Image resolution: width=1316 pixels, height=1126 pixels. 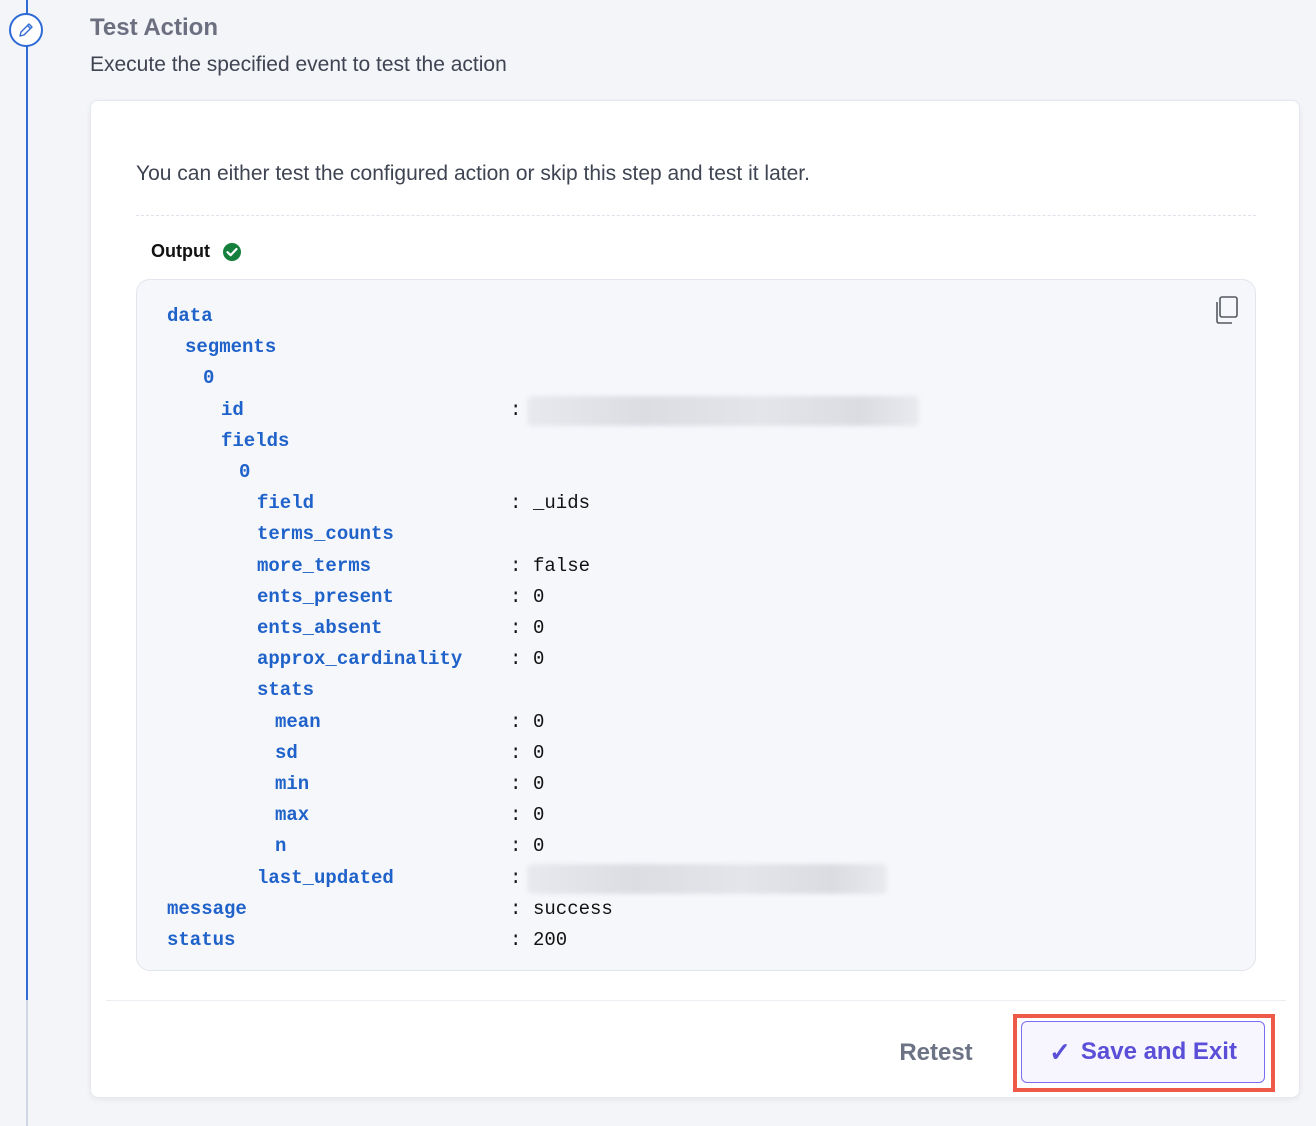 I want to click on output-key: ents_present, so click(x=325, y=596).